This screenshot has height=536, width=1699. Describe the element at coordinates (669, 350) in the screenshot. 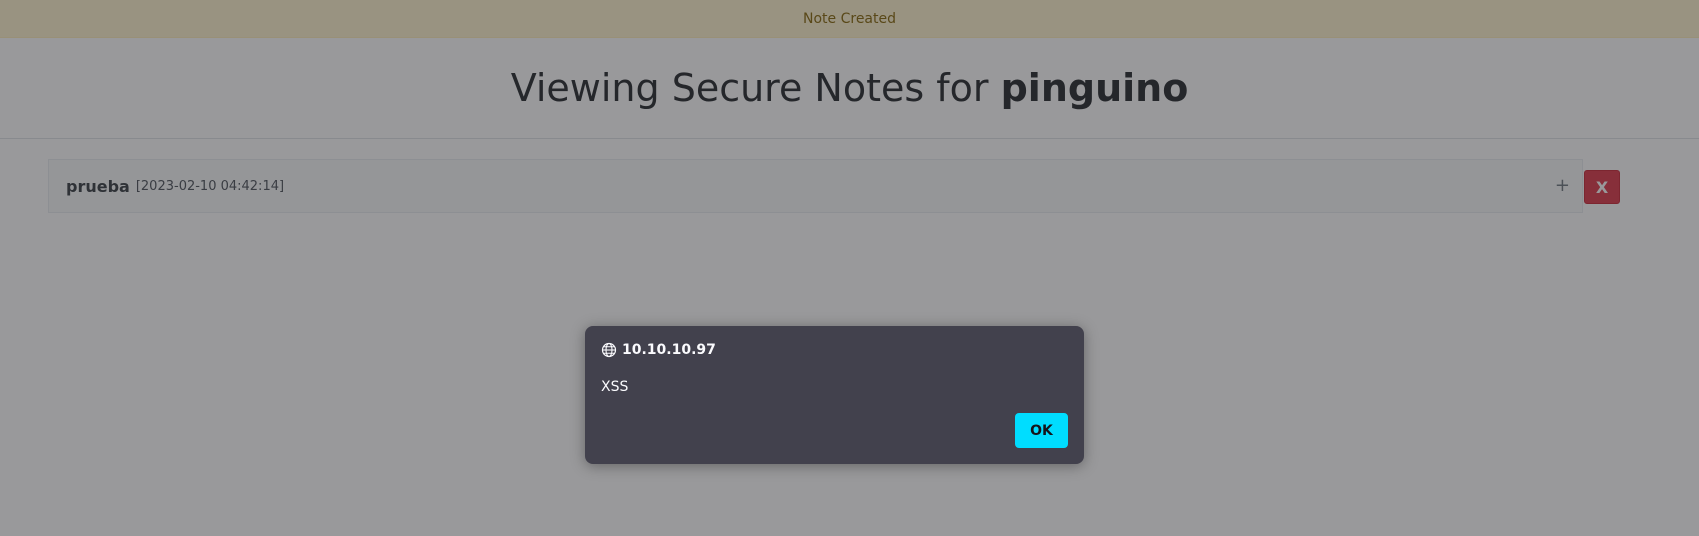

I see `dialog-origin-text: 10.10.10.97` at that location.